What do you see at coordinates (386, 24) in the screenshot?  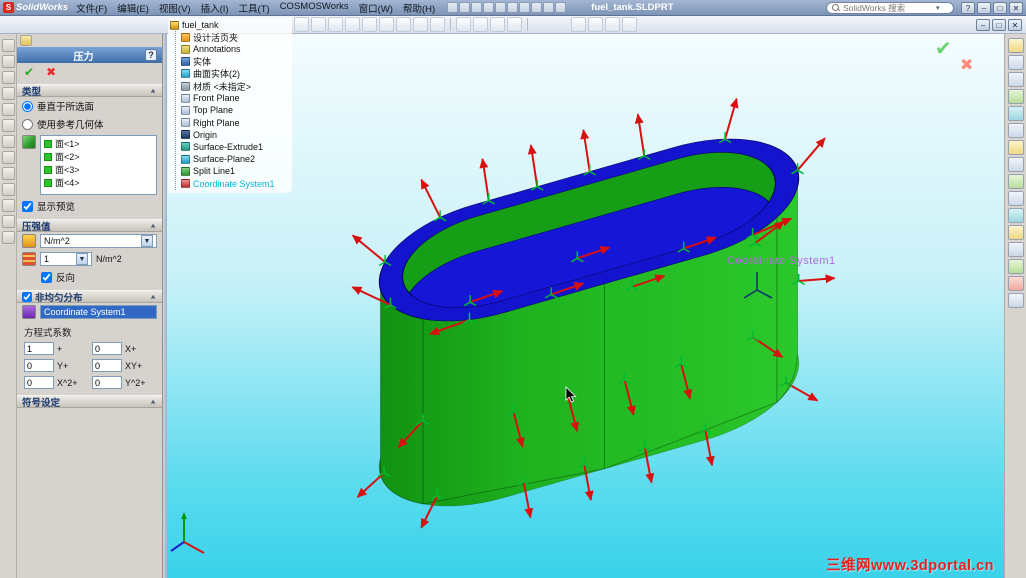 I see `standard-views-icon` at bounding box center [386, 24].